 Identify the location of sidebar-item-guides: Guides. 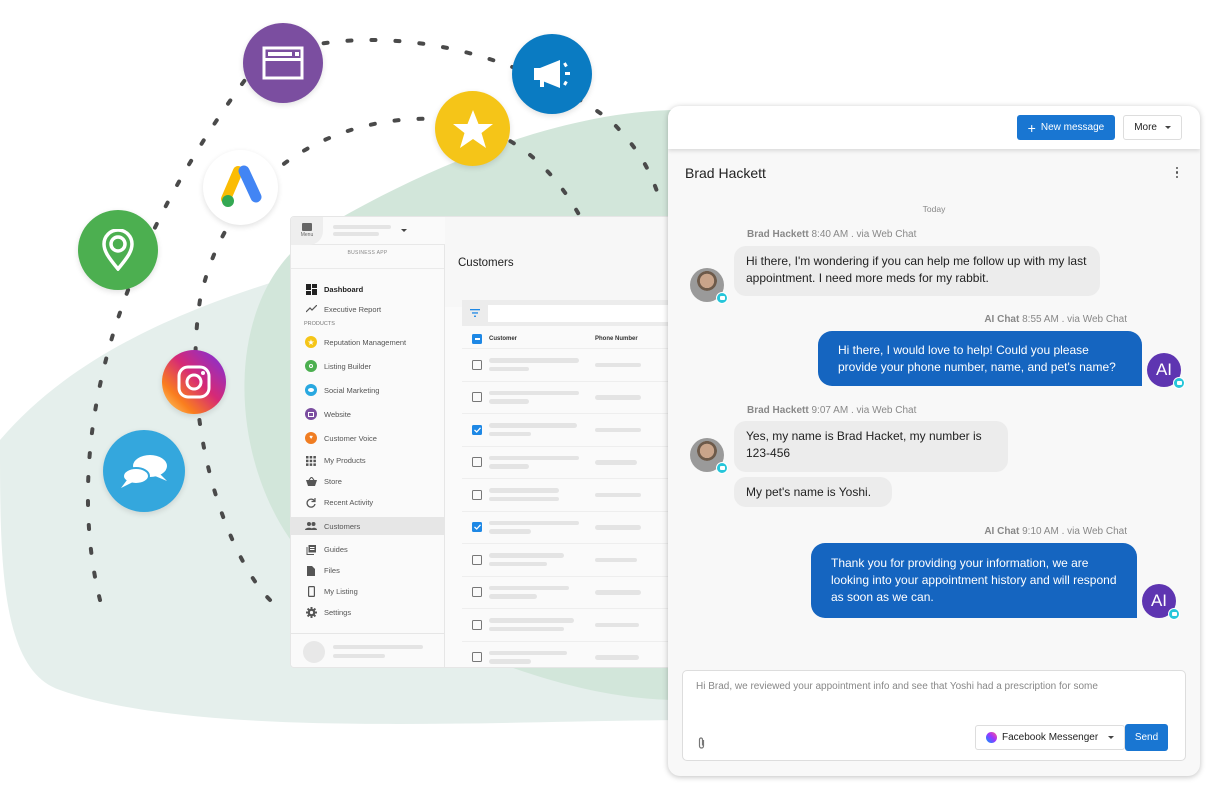
(367, 549).